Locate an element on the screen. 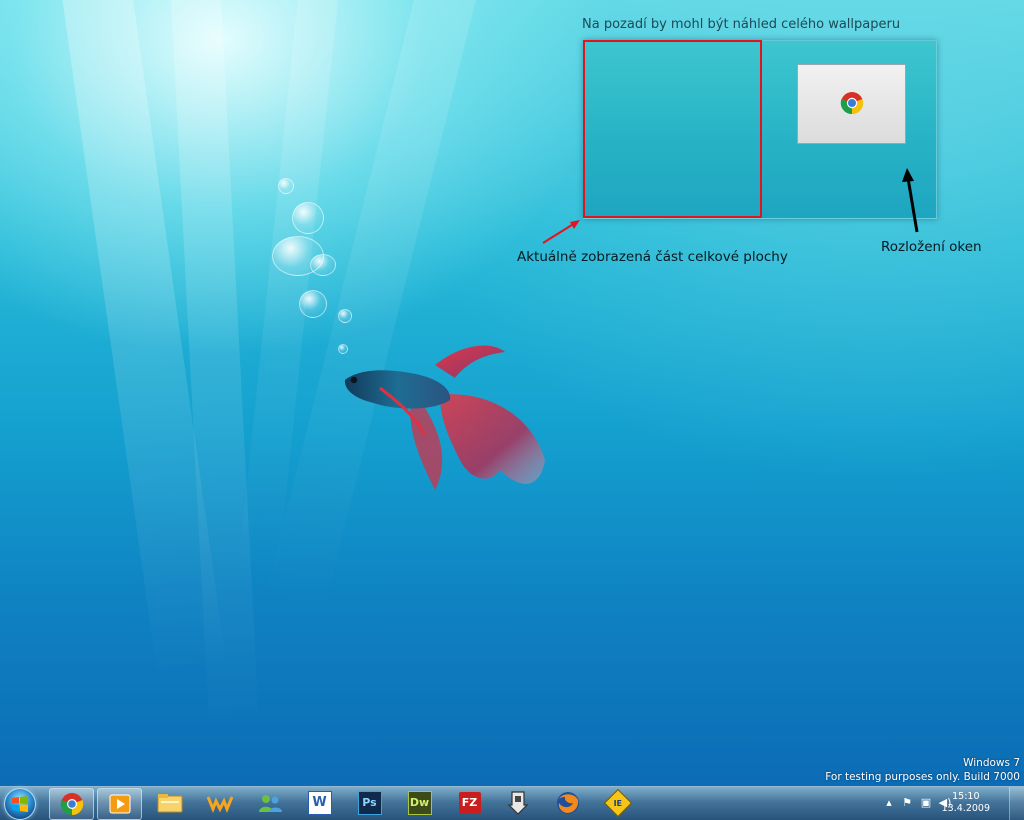  taskbar-explorer is located at coordinates (169, 803).